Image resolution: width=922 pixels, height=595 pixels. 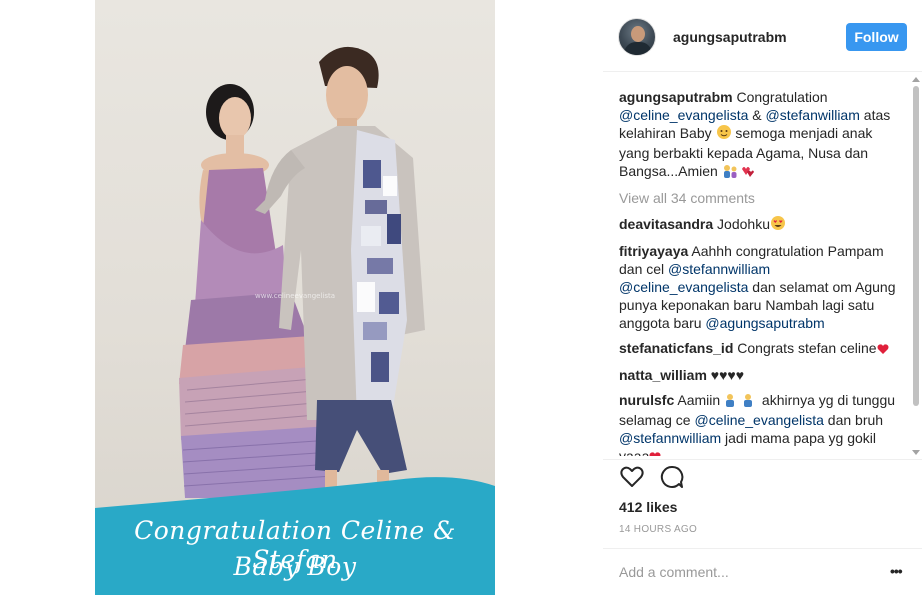 I want to click on caption-mention-stefan: @stefanwilliam, so click(x=813, y=115).